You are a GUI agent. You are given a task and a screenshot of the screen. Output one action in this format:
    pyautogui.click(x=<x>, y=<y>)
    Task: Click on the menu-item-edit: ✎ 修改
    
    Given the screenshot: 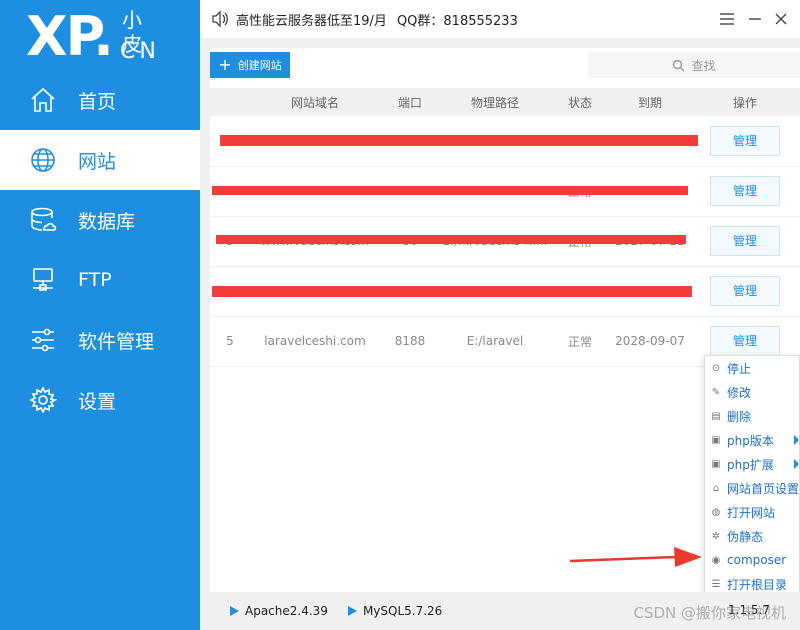 What is the action you would take?
    pyautogui.click(x=752, y=392)
    